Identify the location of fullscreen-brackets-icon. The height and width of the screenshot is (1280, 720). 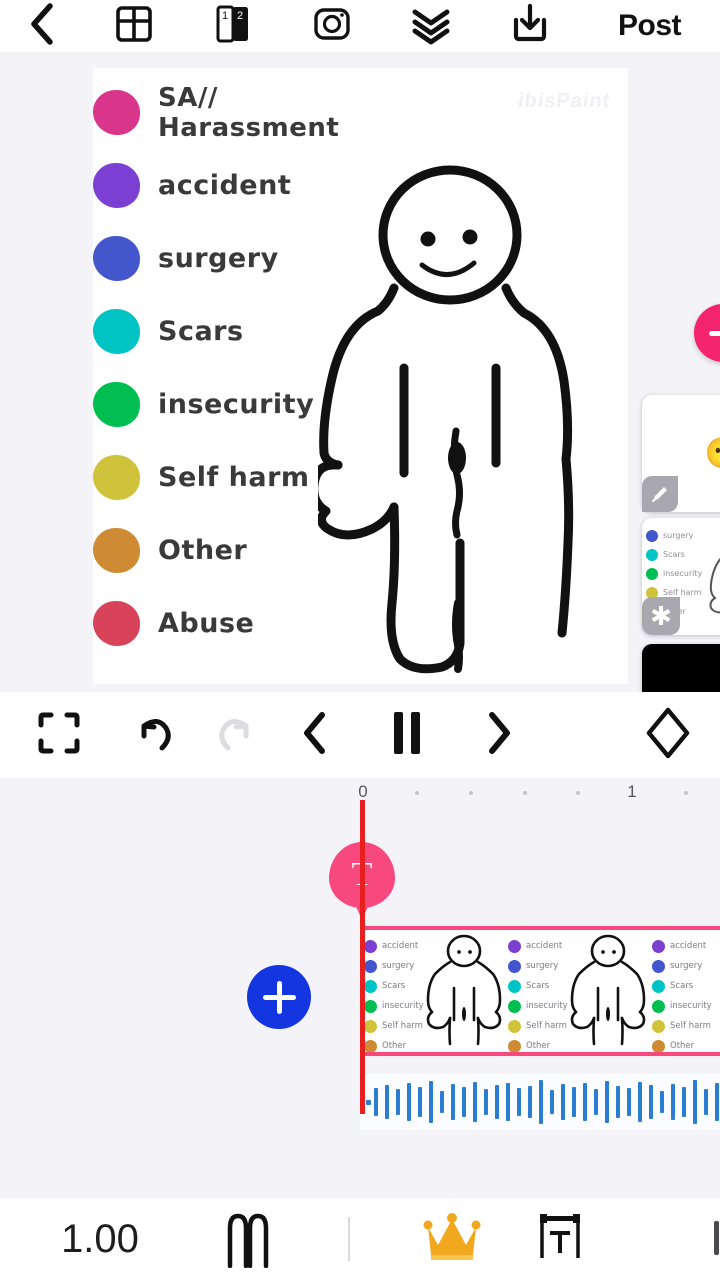
(59, 735).